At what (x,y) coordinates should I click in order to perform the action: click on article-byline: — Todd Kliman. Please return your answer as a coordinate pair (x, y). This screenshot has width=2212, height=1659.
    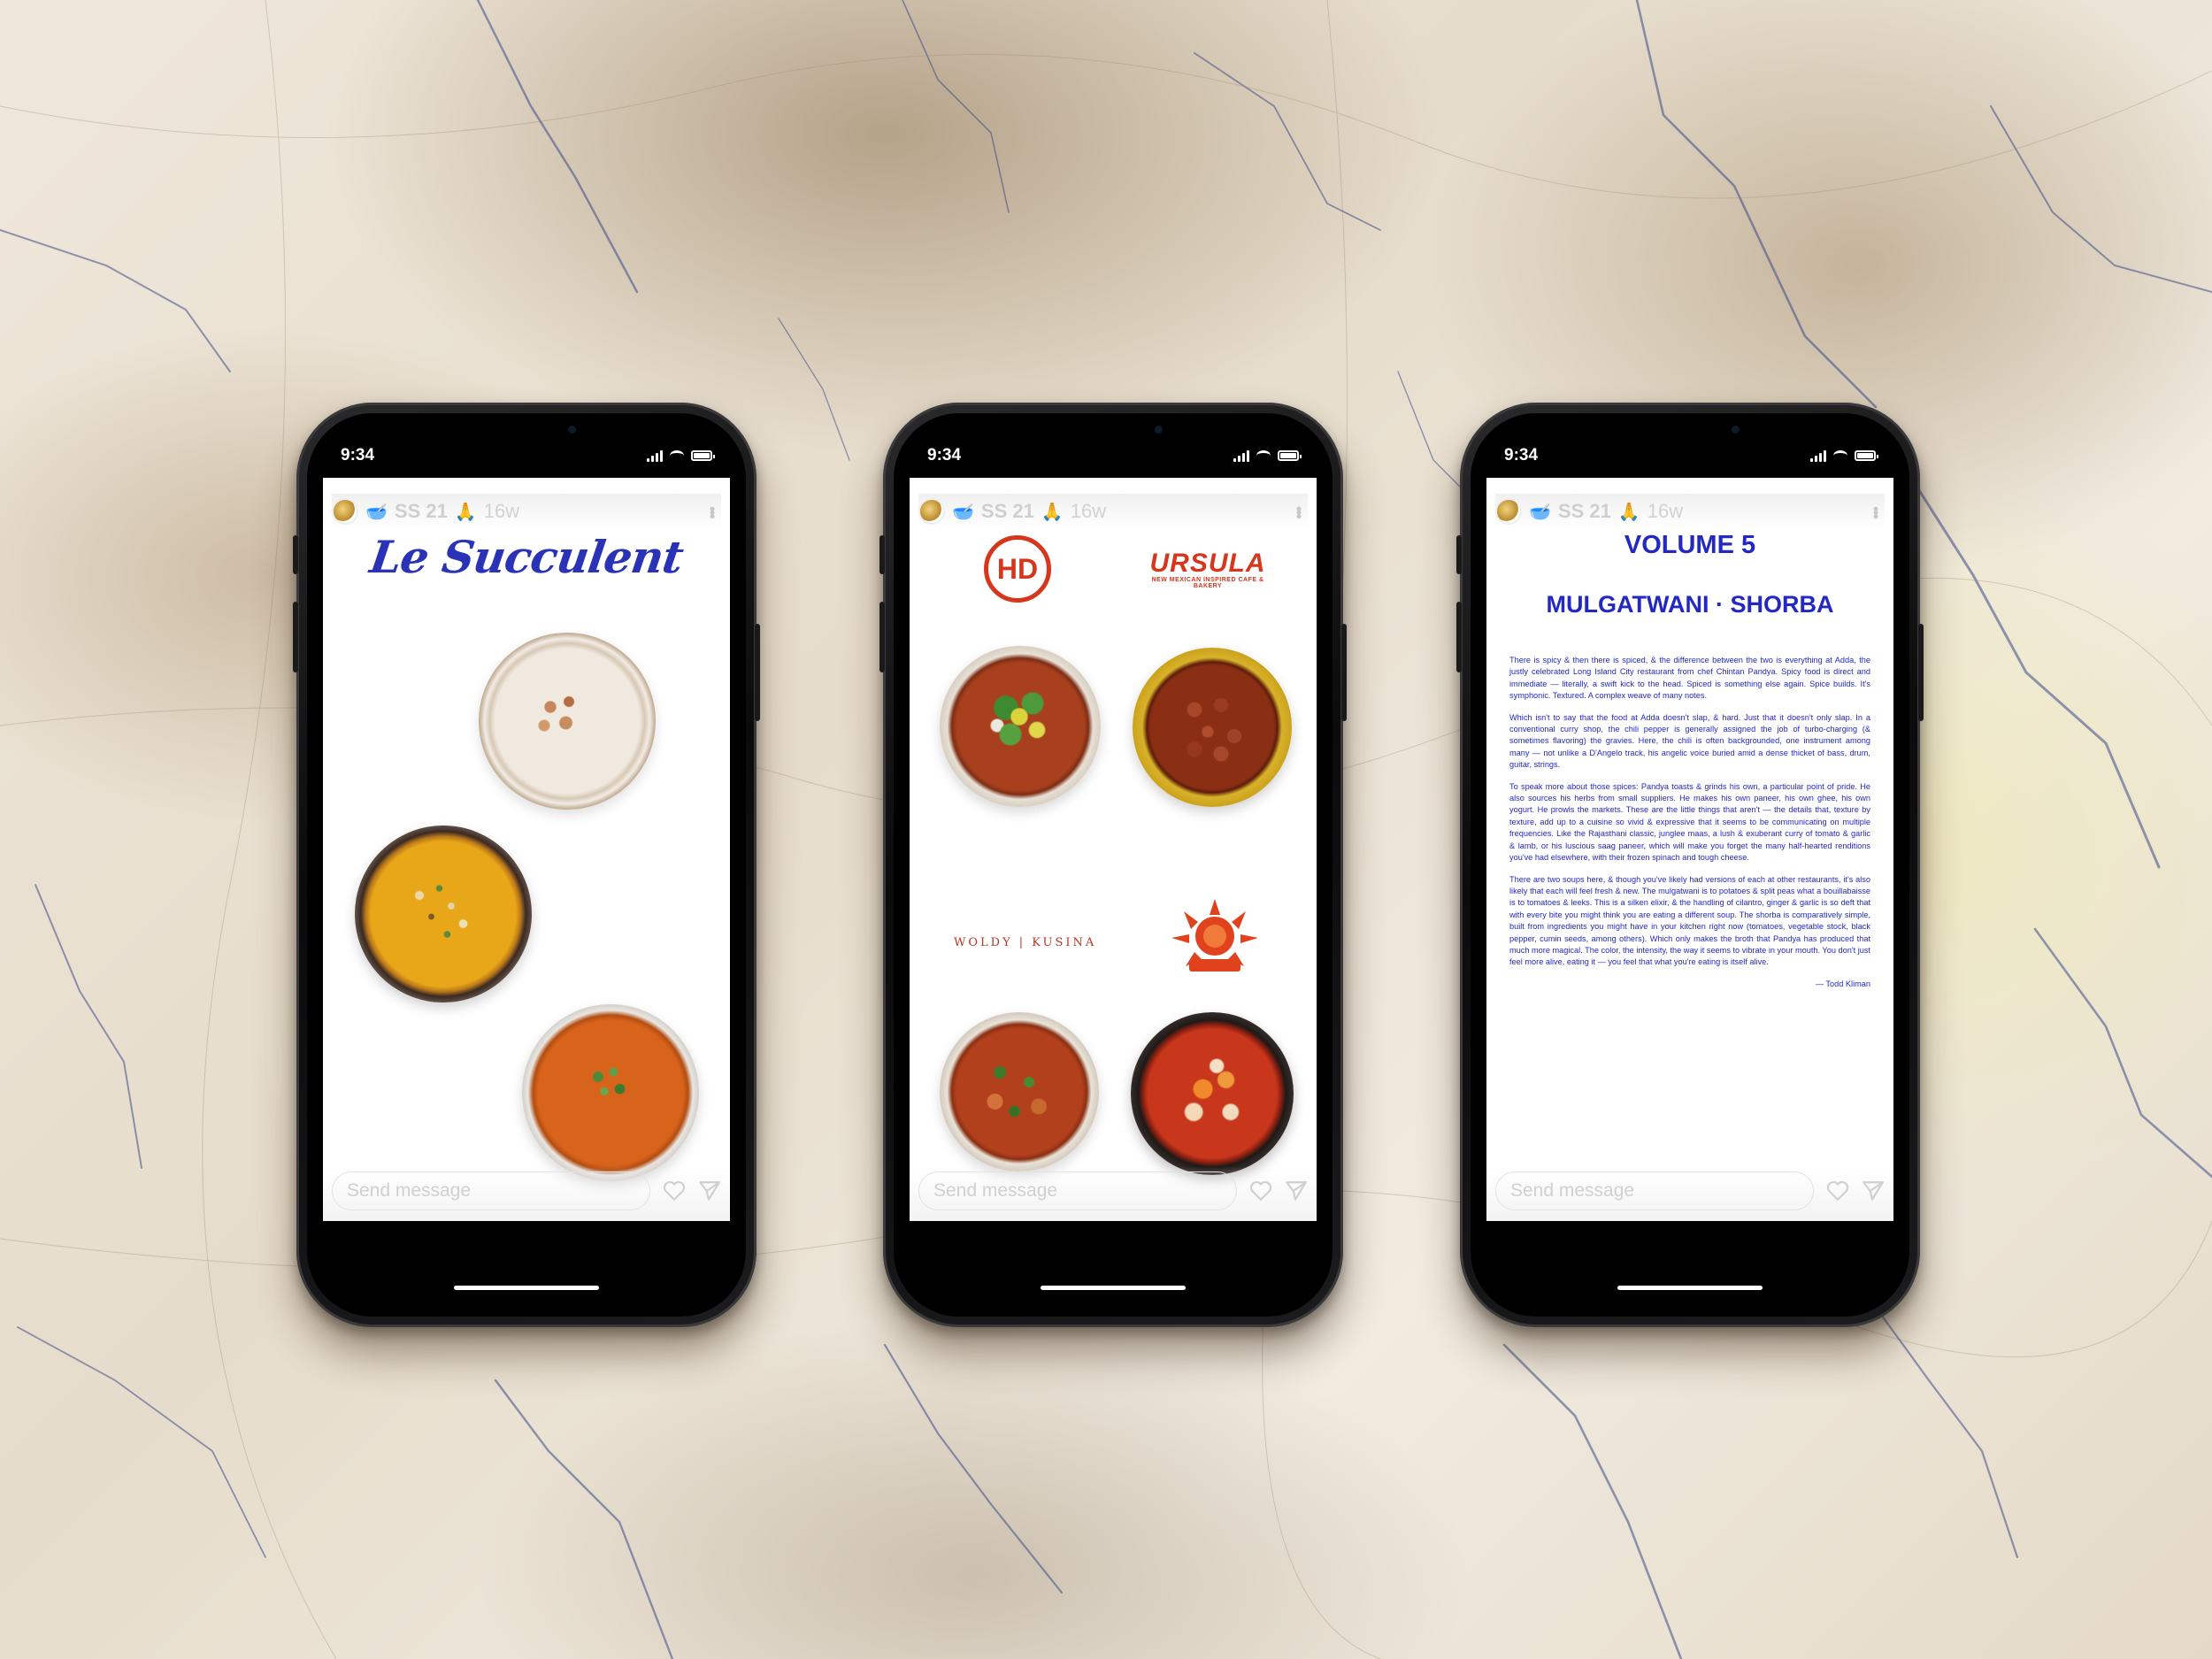
    Looking at the image, I should click on (1843, 984).